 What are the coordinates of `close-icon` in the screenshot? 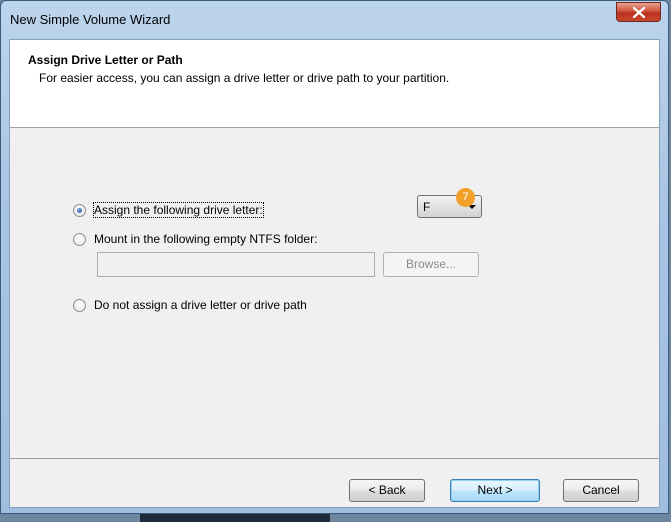 It's located at (639, 12).